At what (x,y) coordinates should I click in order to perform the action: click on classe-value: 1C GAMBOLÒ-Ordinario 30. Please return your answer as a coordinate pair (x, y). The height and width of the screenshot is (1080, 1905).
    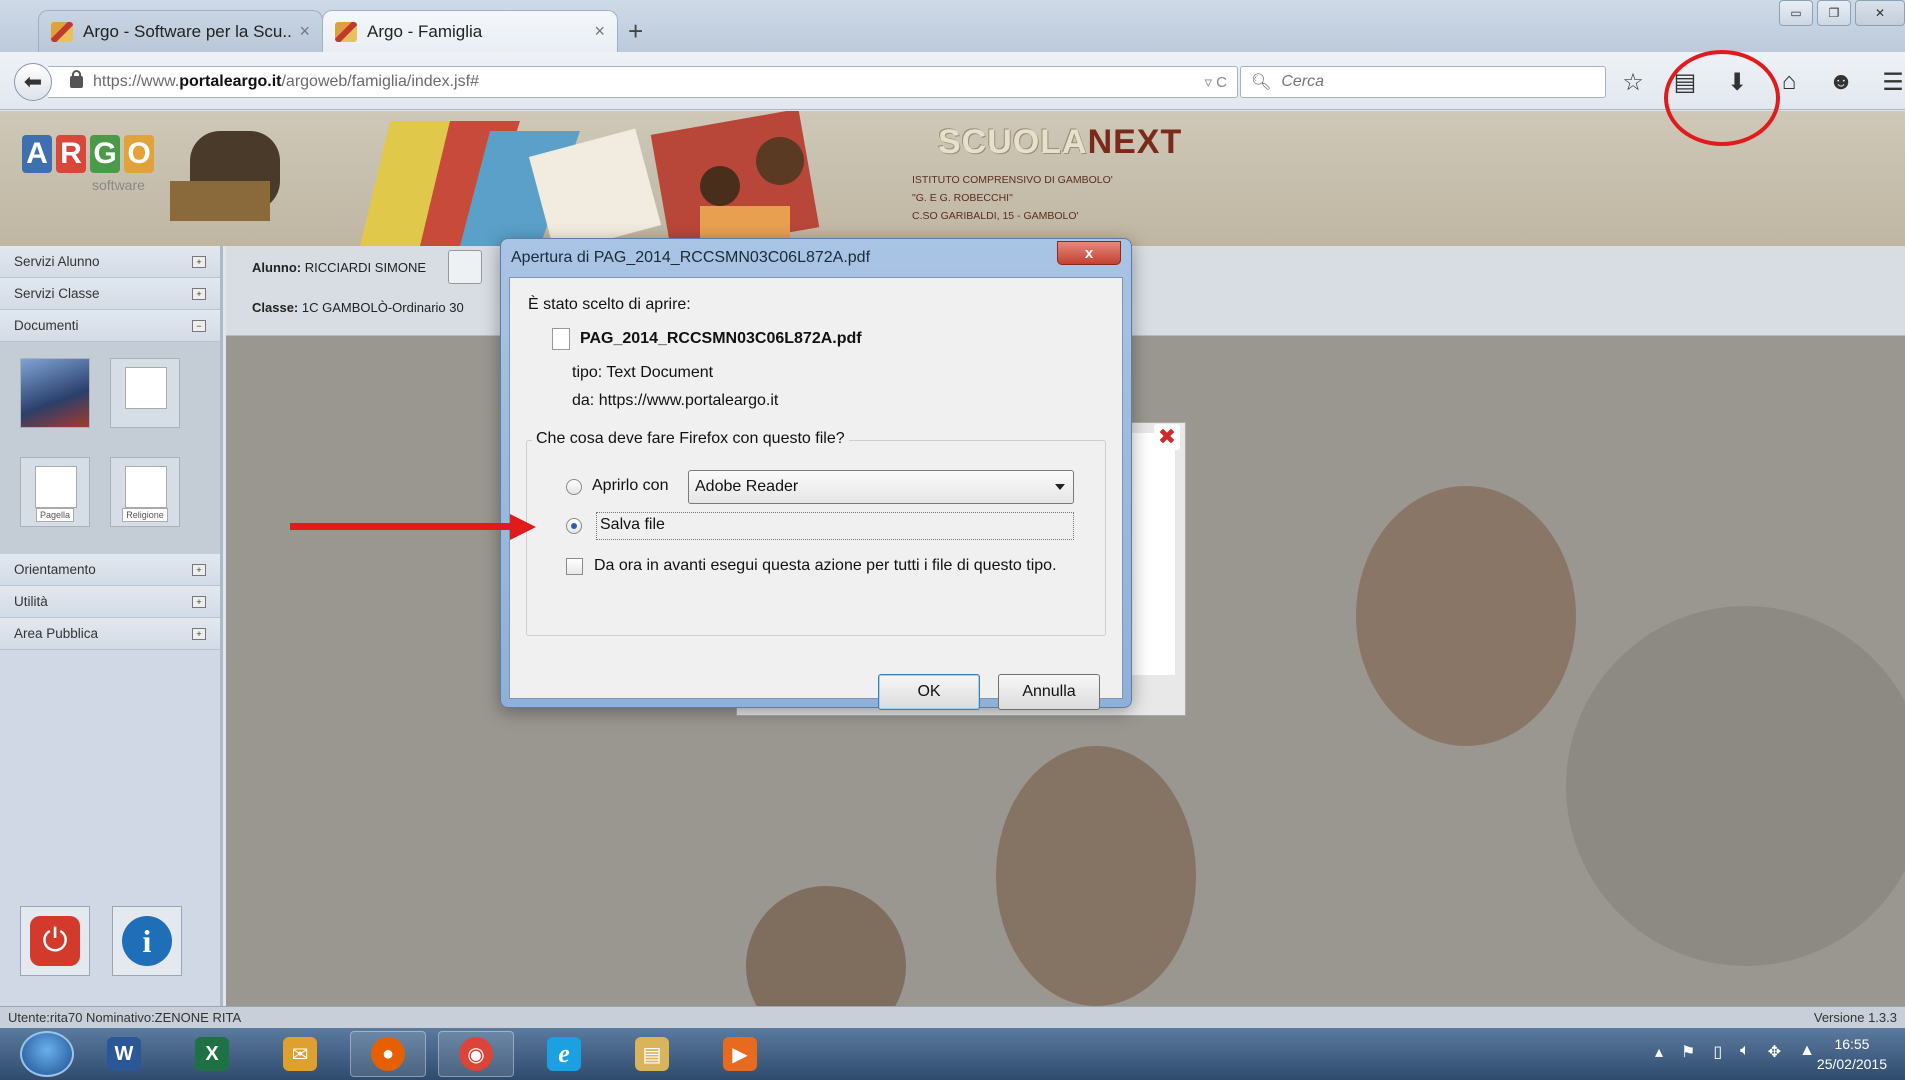
    Looking at the image, I should click on (382, 307).